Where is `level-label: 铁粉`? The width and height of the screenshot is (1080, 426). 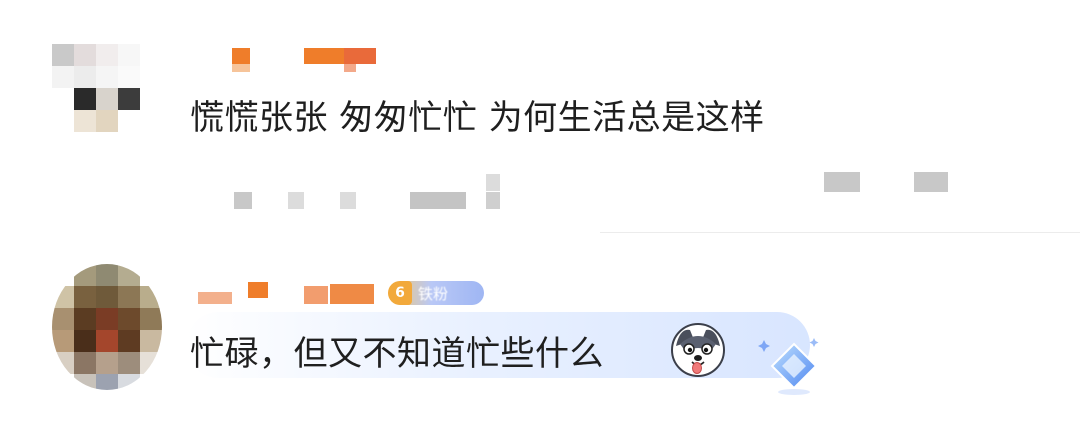
level-label: 铁粉 is located at coordinates (433, 293).